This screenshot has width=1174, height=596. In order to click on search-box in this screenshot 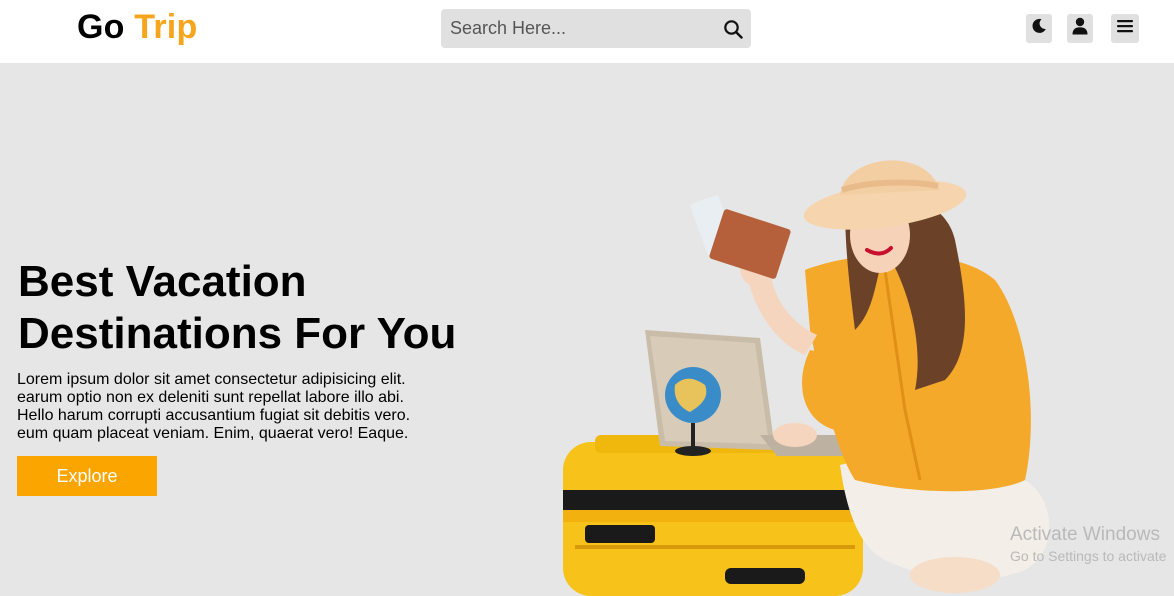, I will do `click(596, 28)`.